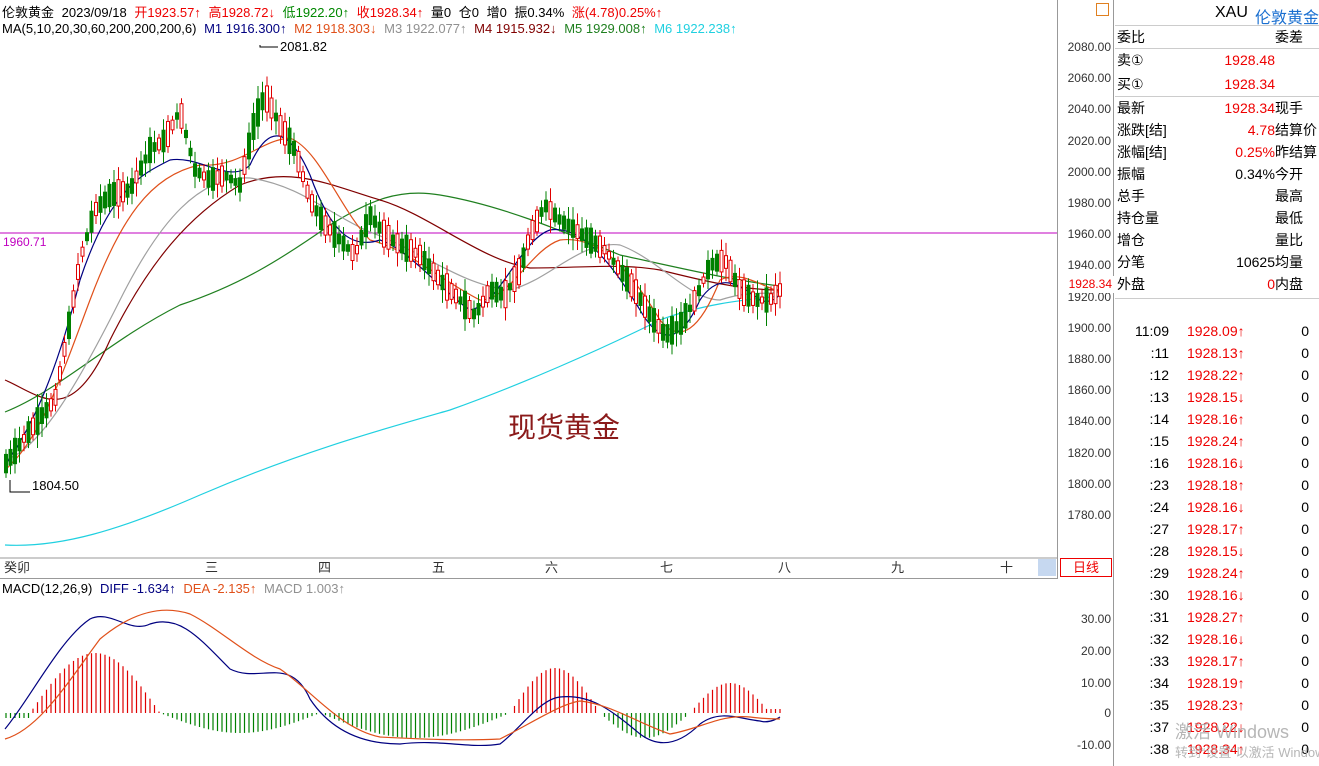 Image resolution: width=1319 pixels, height=766 pixels. I want to click on quote-info-label: 外盘, so click(1131, 284).